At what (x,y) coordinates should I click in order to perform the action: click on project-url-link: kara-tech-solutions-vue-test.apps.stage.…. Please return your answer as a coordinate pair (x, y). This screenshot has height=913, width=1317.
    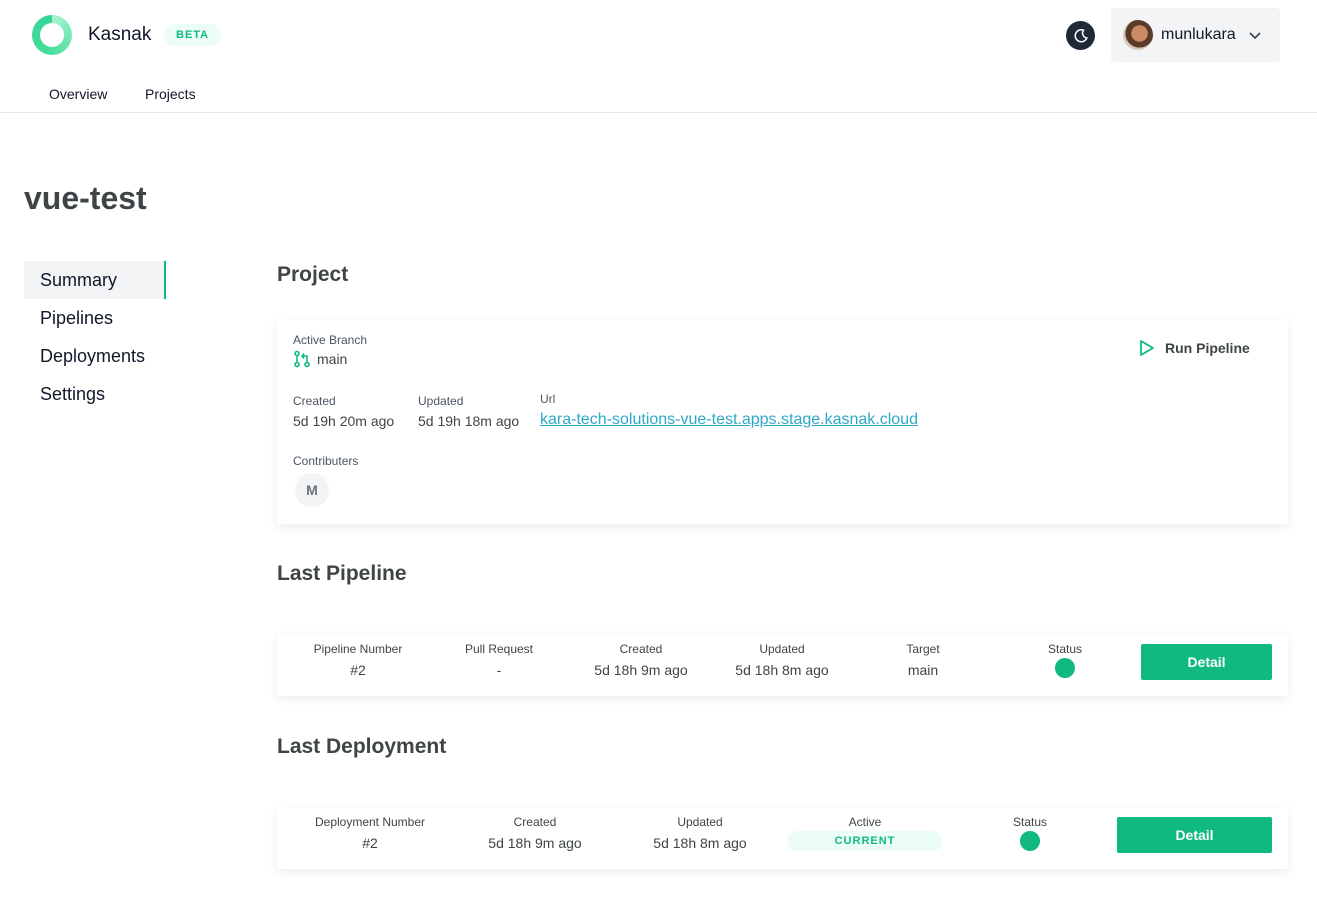
    Looking at the image, I should click on (729, 420).